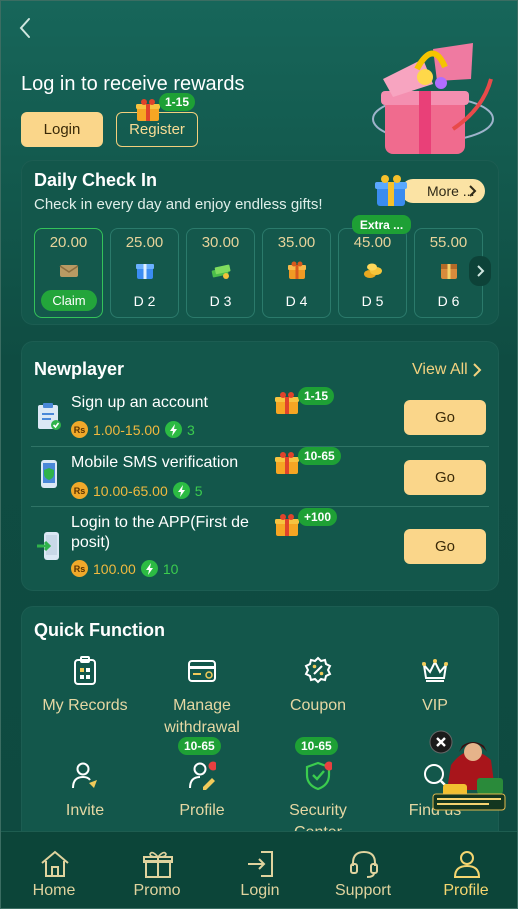  Describe the element at coordinates (202, 775) in the screenshot. I see `profile-edit-icon` at that location.